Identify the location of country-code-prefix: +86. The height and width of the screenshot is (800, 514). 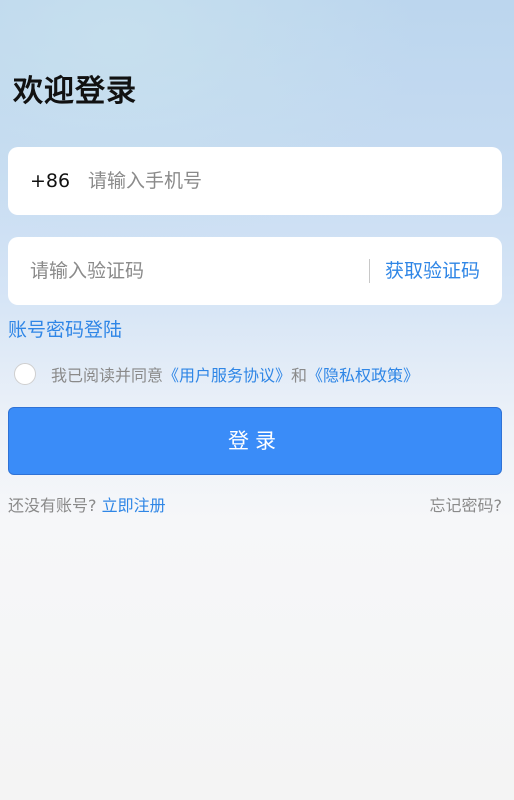
(50, 181).